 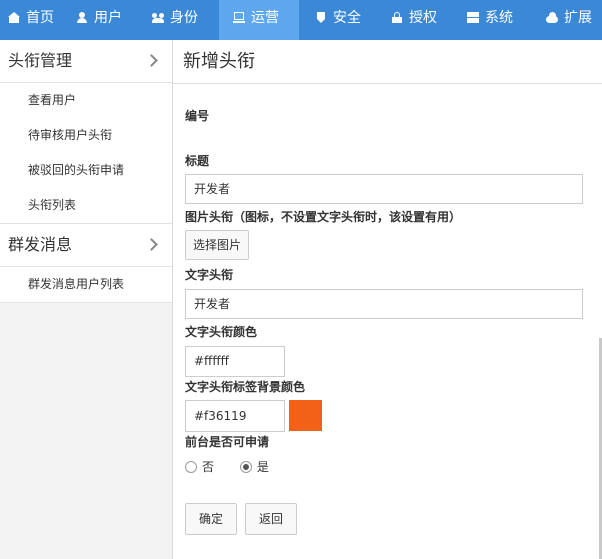 I want to click on radio-yes, so click(x=245, y=467).